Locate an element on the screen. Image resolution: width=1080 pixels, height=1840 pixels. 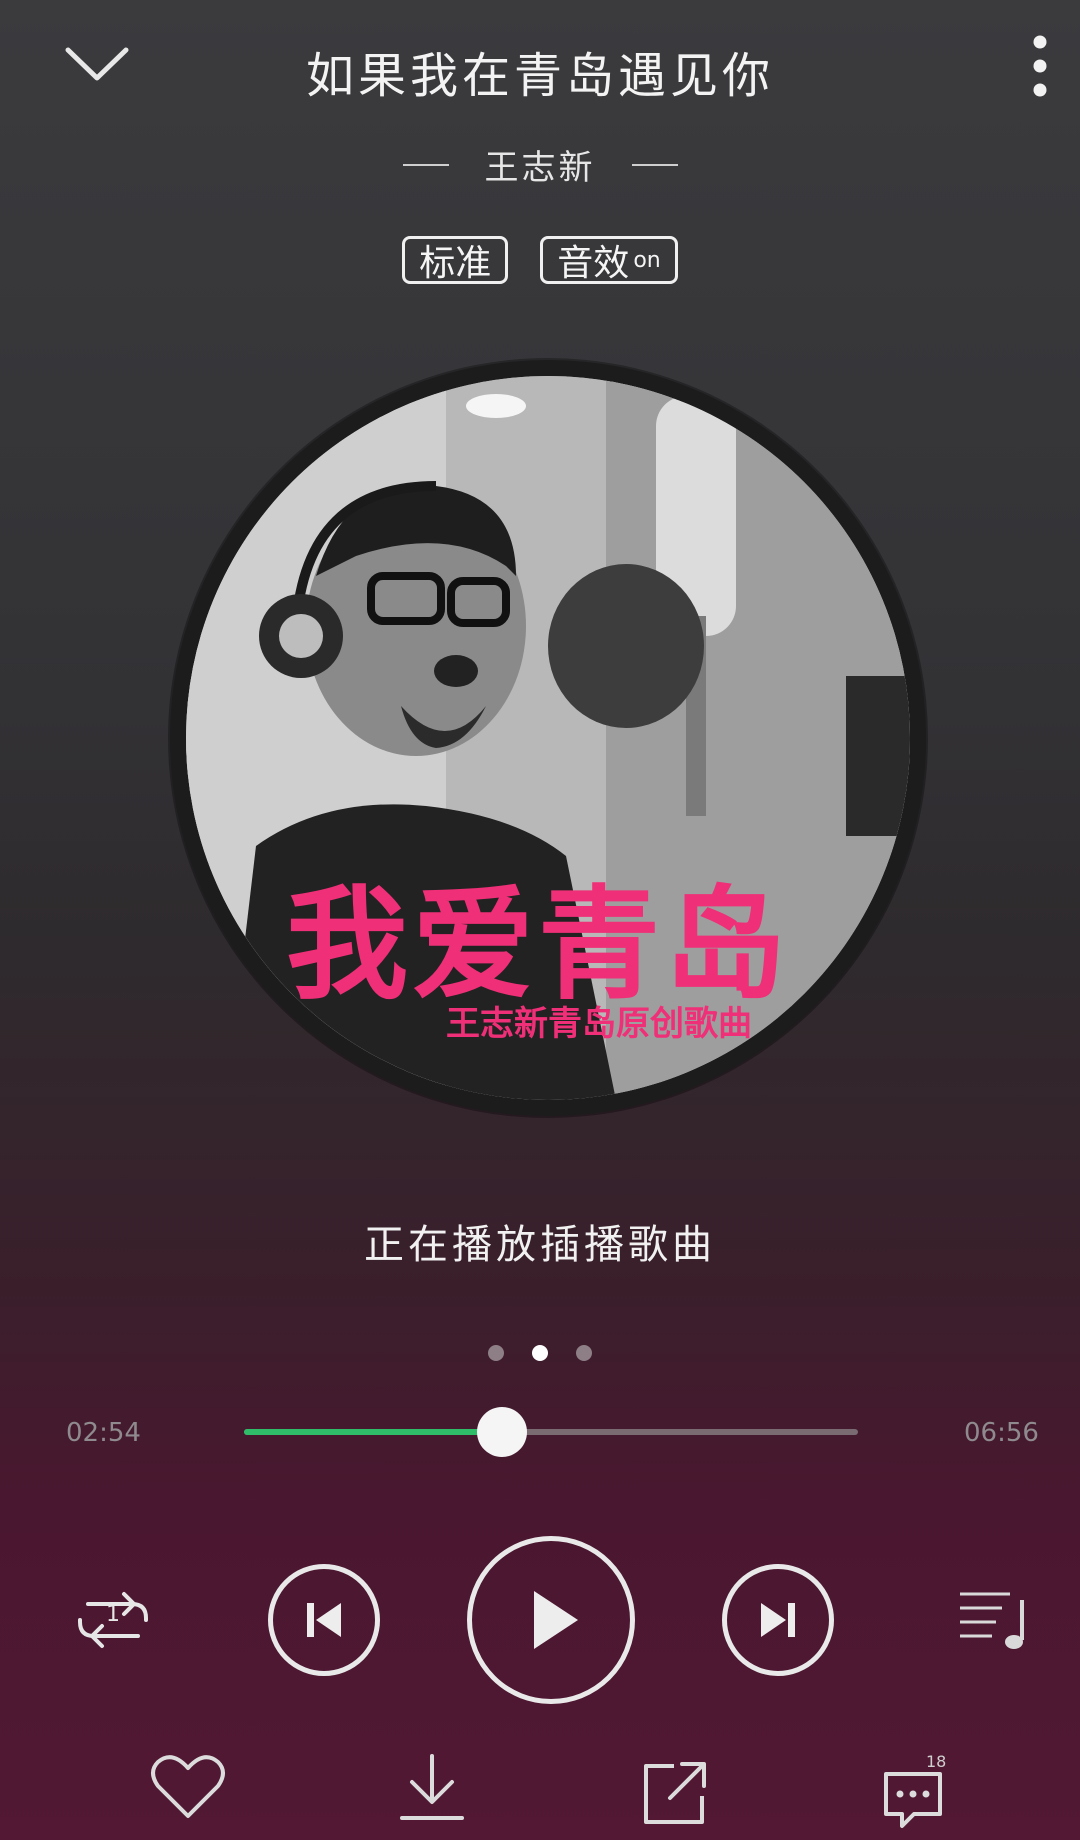
quality-label: 标准 is located at coordinates (455, 263).